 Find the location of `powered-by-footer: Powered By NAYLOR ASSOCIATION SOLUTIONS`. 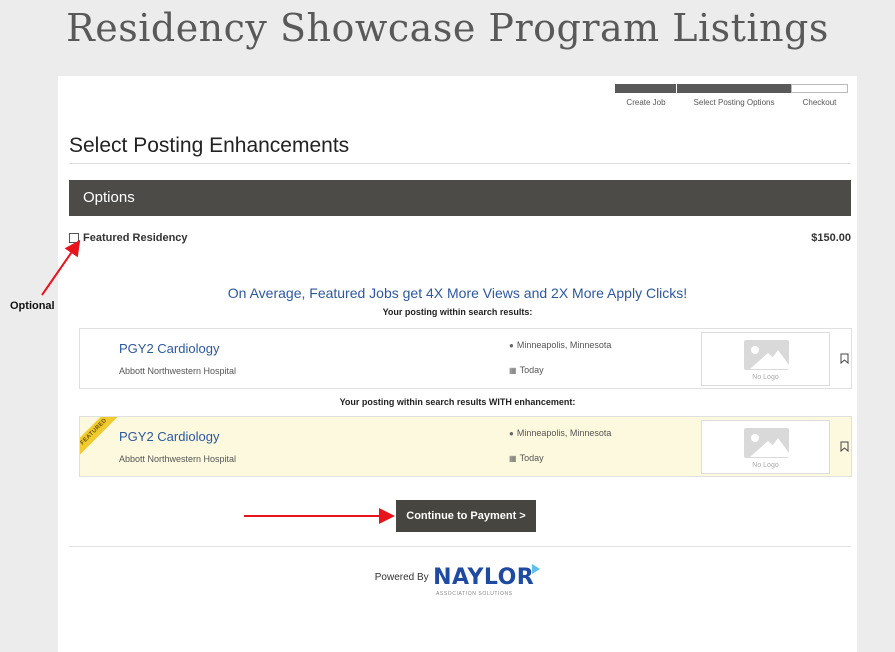

powered-by-footer: Powered By NAYLOR ASSOCIATION SOLUTIONS is located at coordinates (457, 580).